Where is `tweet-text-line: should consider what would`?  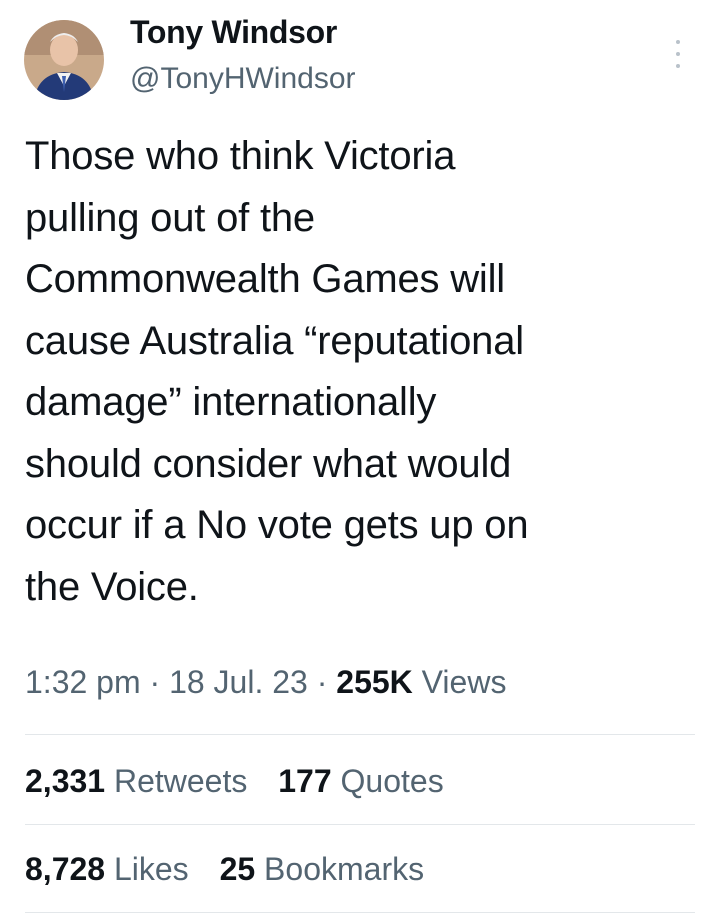
tweet-text-line: should consider what would is located at coordinates (268, 463).